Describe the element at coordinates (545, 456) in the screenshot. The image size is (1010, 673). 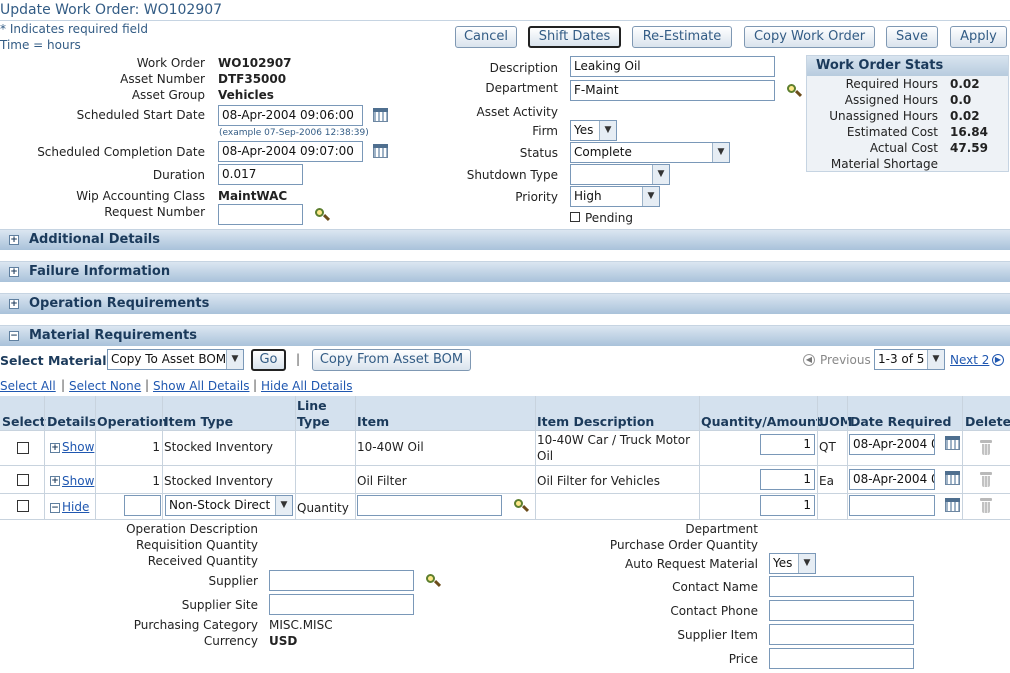
I see `item-description-cell: Oil` at that location.